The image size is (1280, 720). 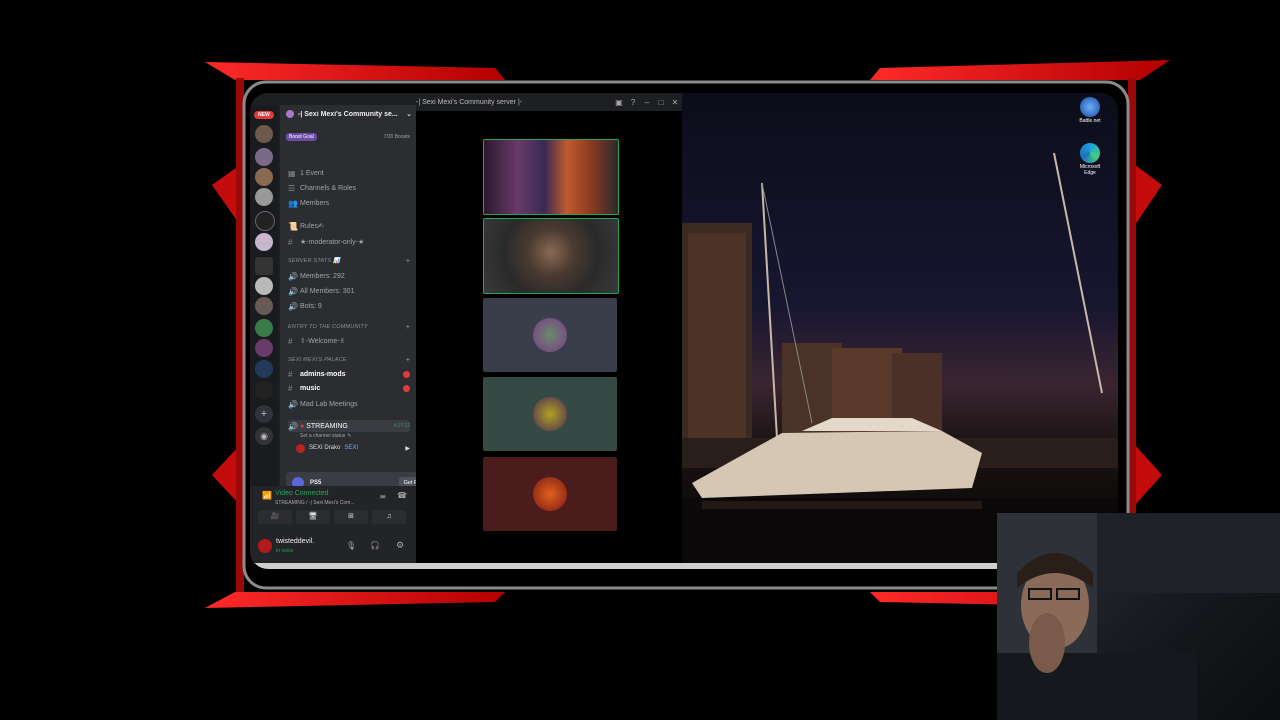 What do you see at coordinates (323, 374) in the screenshot?
I see `channel-label: admins-mods` at bounding box center [323, 374].